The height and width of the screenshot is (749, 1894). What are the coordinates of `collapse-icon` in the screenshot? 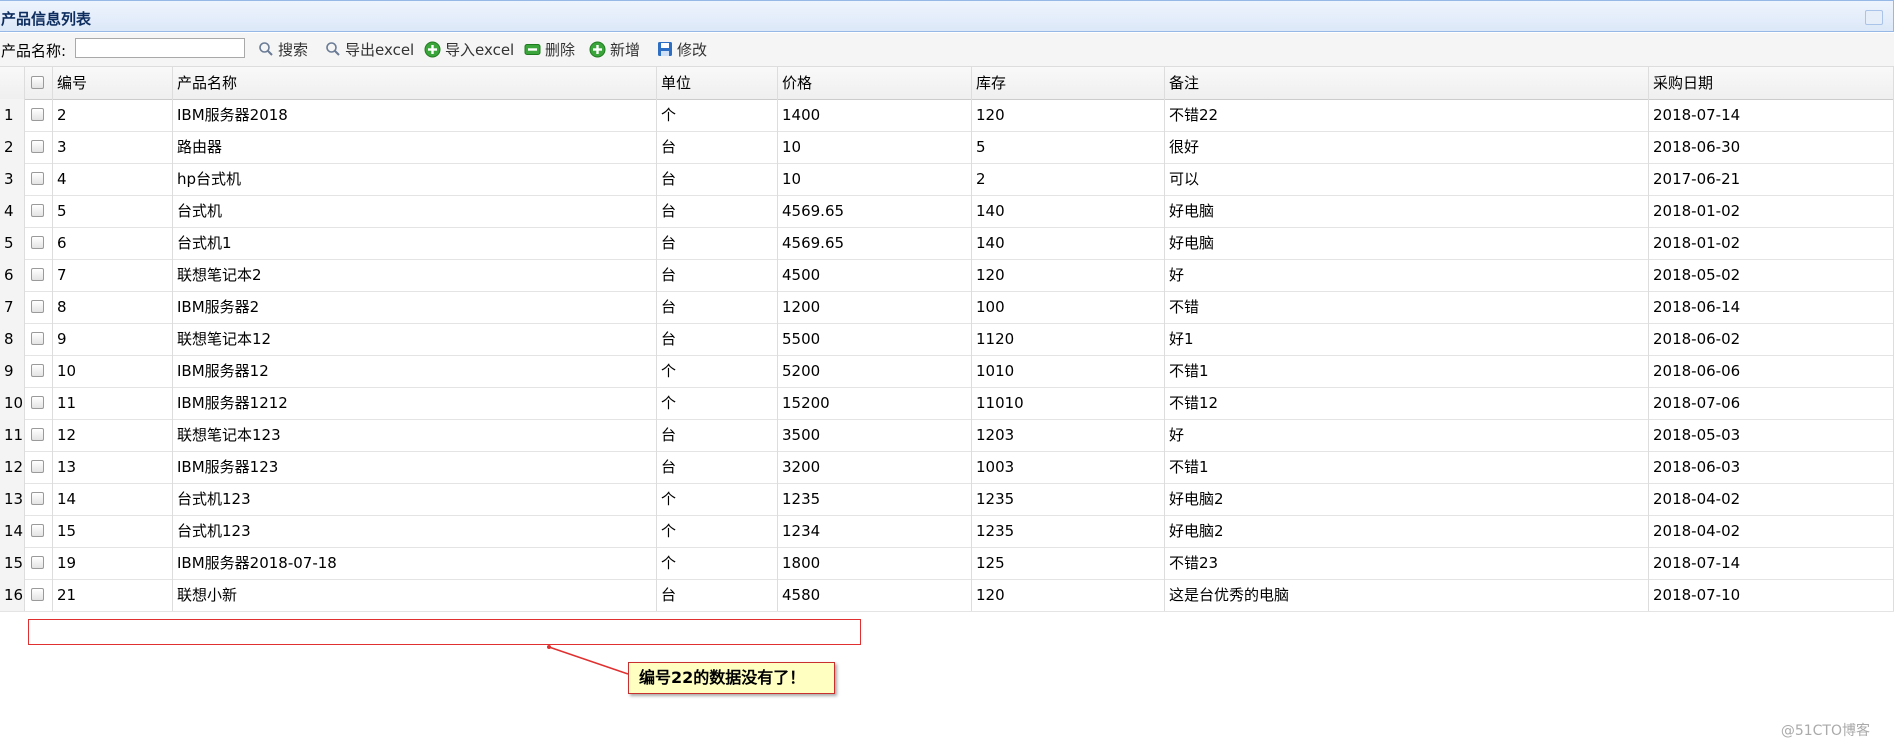 It's located at (1874, 17).